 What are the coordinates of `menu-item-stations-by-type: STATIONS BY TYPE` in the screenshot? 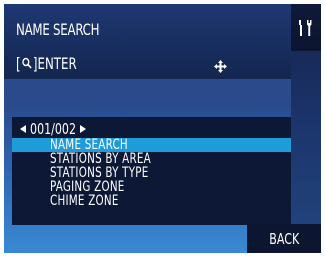 It's located at (151, 173).